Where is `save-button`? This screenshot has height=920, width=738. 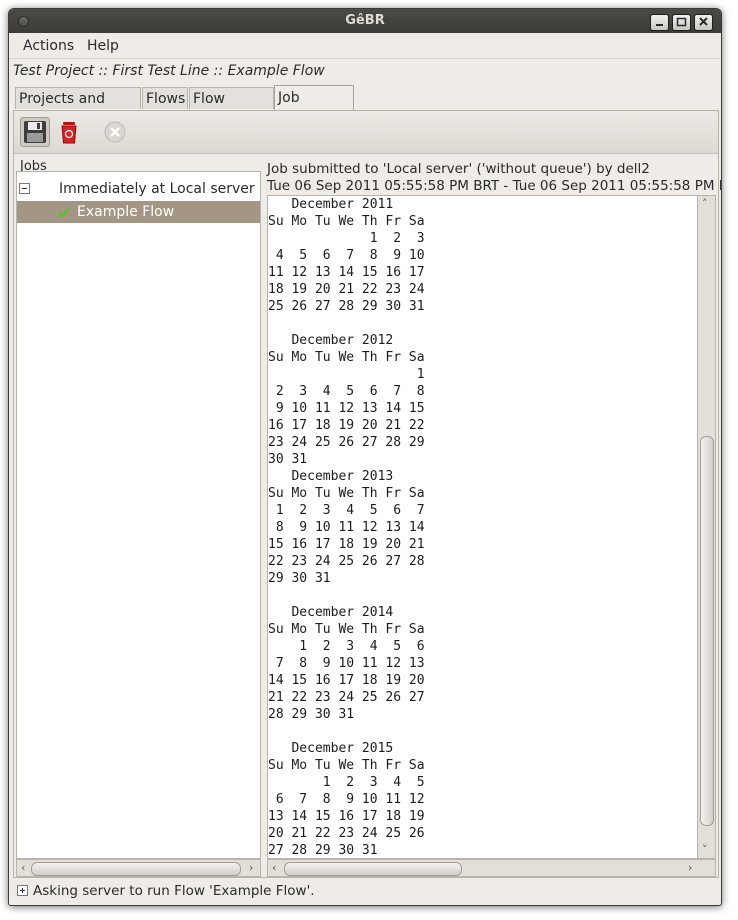 save-button is located at coordinates (35, 132).